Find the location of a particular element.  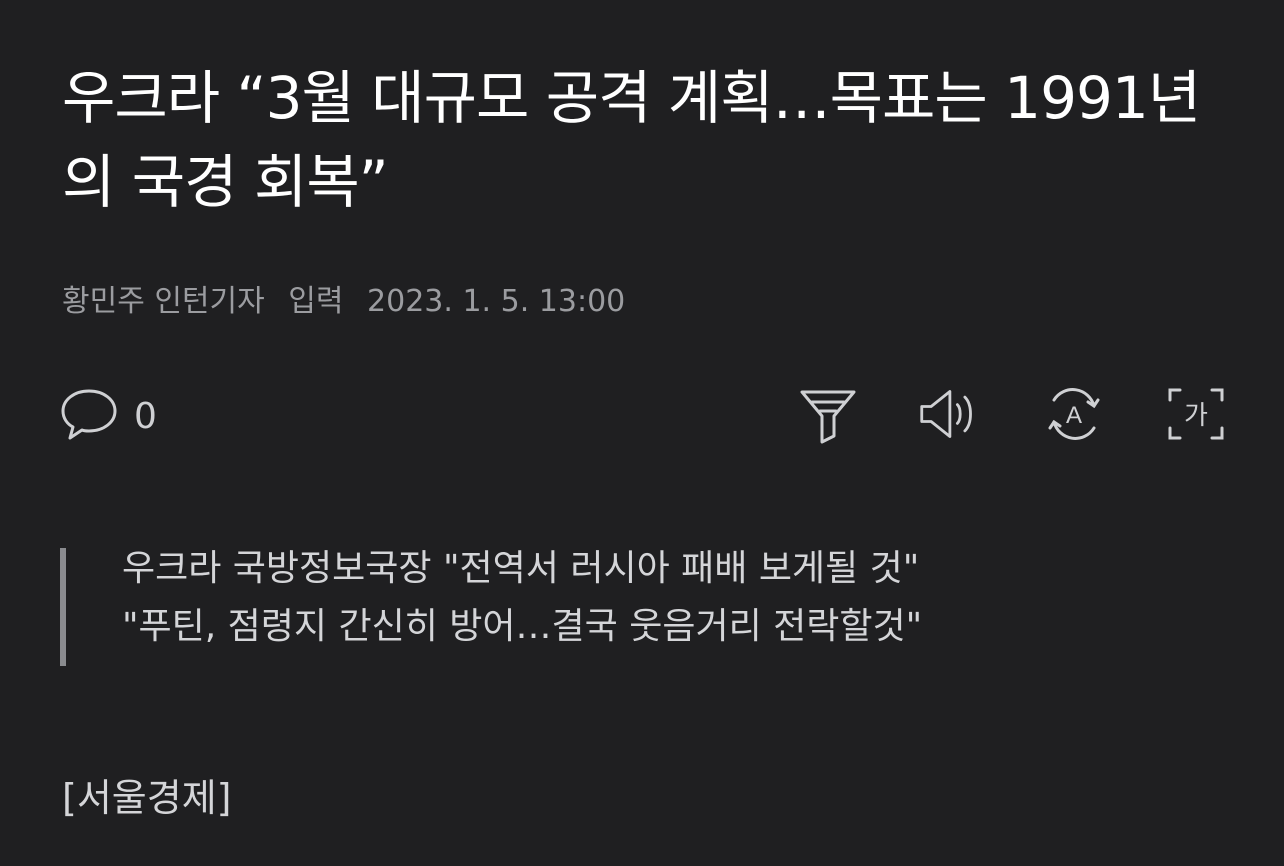

translate-icon: A is located at coordinates (1074, 416).